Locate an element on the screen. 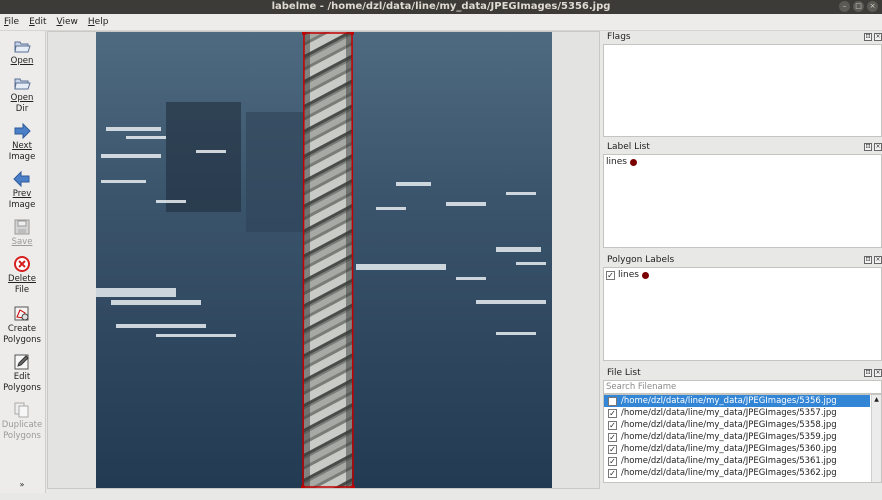 Image resolution: width=882 pixels, height=500 pixels. create-polygon-icon is located at coordinates (21, 313).